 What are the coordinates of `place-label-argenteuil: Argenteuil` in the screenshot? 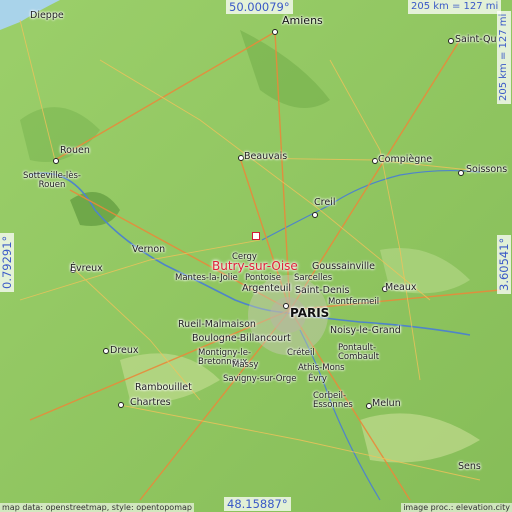 It's located at (267, 288).